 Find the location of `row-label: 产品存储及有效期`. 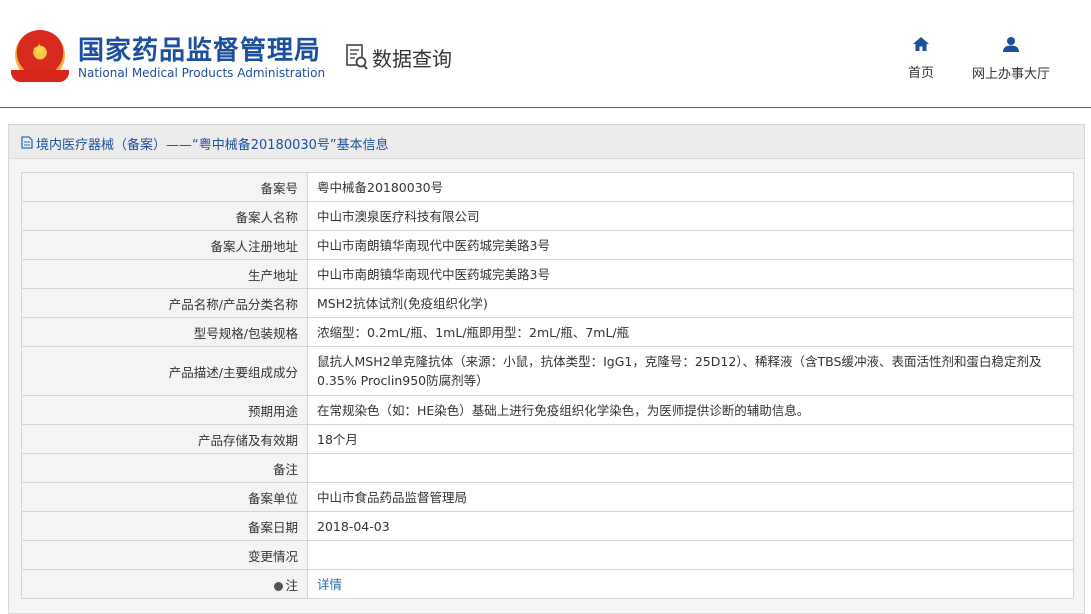

row-label: 产品存储及有效期 is located at coordinates (164, 439).